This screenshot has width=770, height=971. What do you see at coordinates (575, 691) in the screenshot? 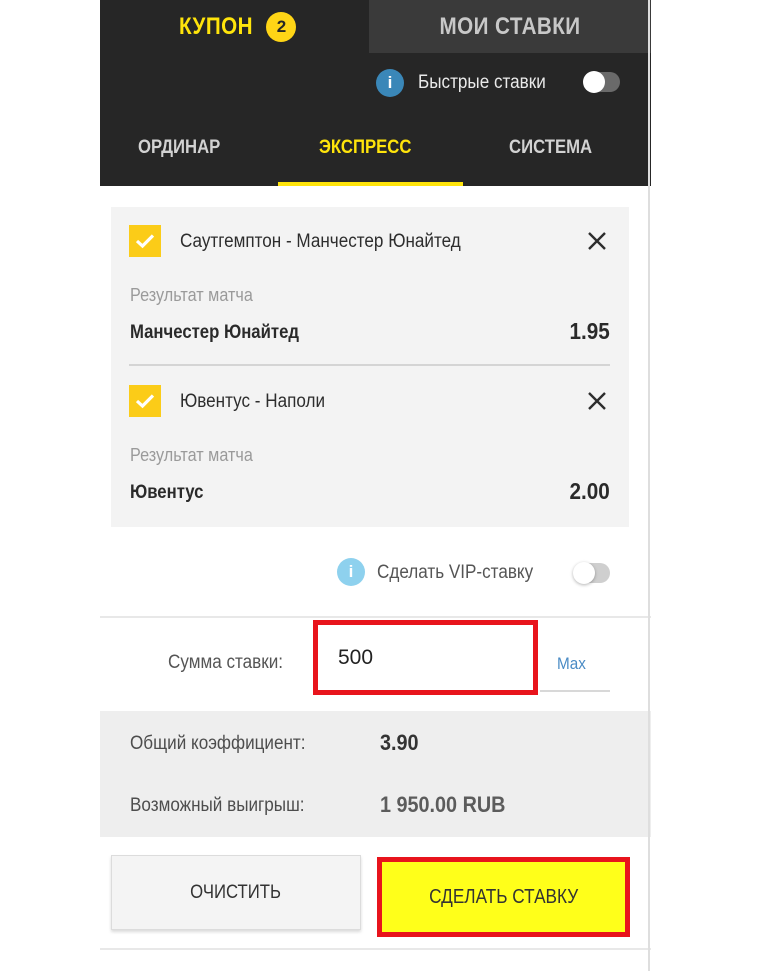
I see `max-underline` at bounding box center [575, 691].